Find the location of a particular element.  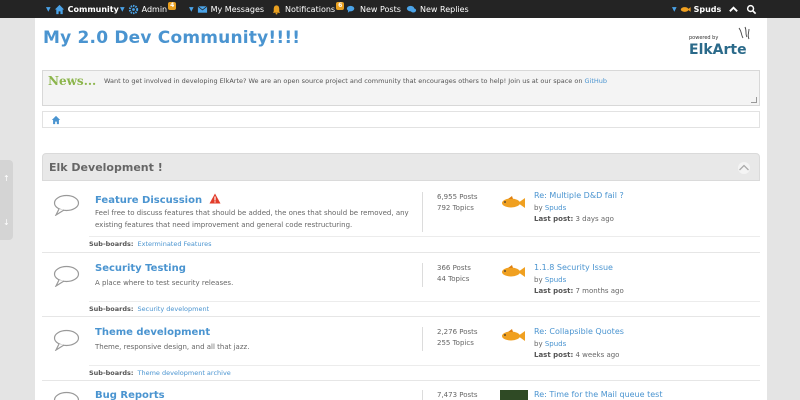

board-stats: 6,955 Posts 792 Topics is located at coordinates (450, 212).